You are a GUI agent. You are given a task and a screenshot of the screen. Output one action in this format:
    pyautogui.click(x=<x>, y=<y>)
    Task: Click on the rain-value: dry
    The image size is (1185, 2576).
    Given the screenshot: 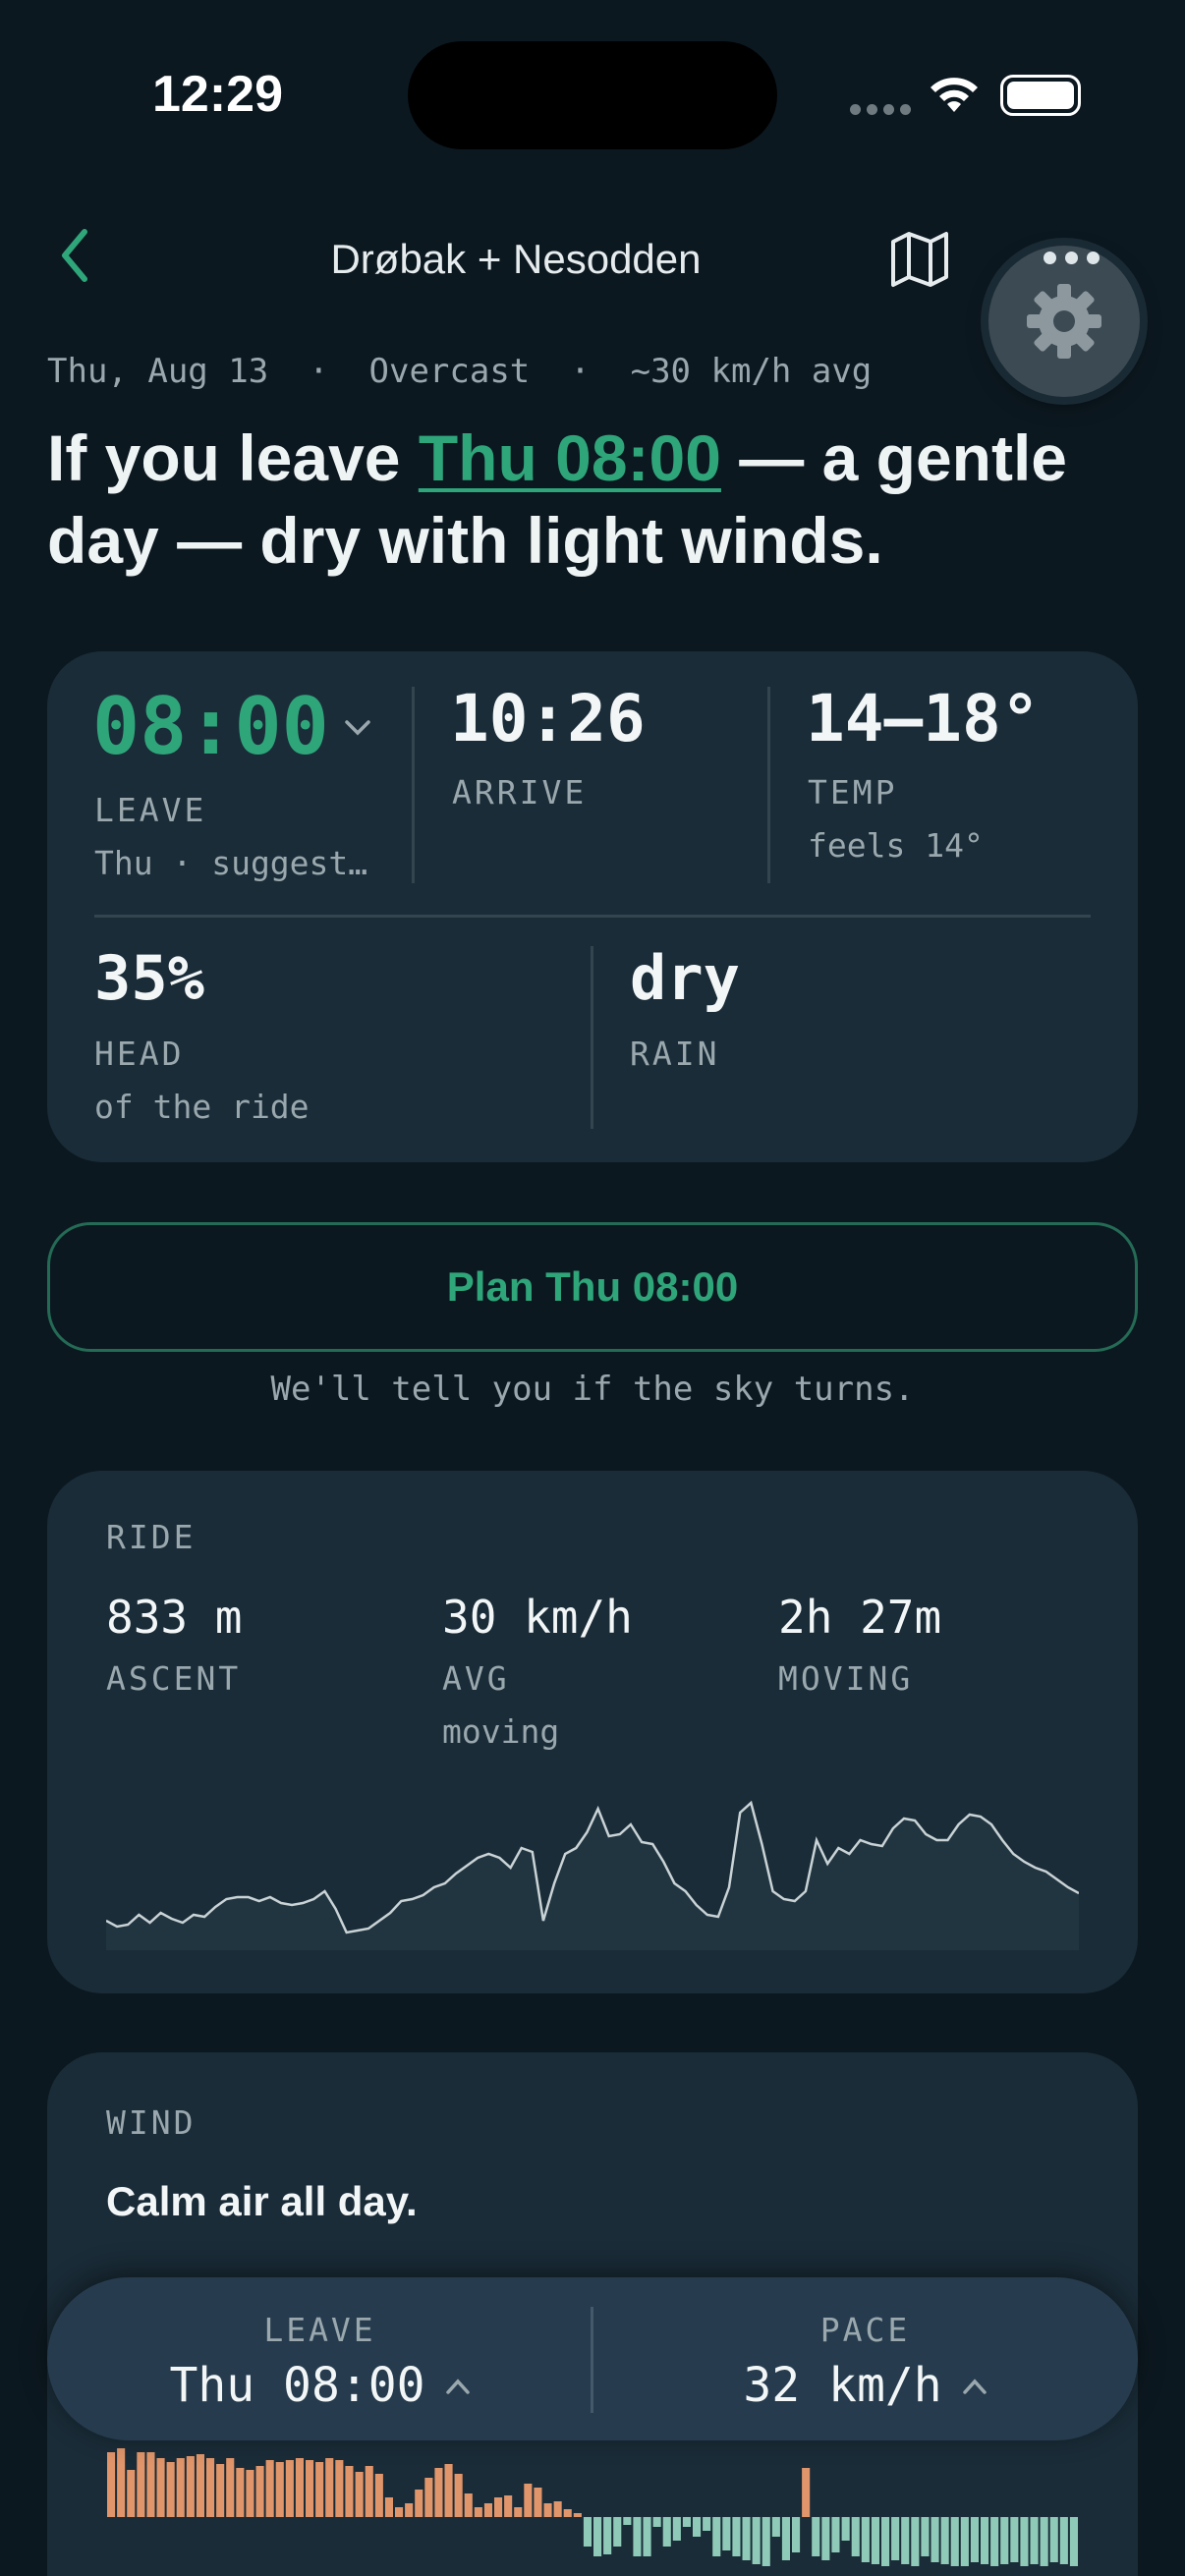 What is the action you would take?
    pyautogui.click(x=685, y=978)
    